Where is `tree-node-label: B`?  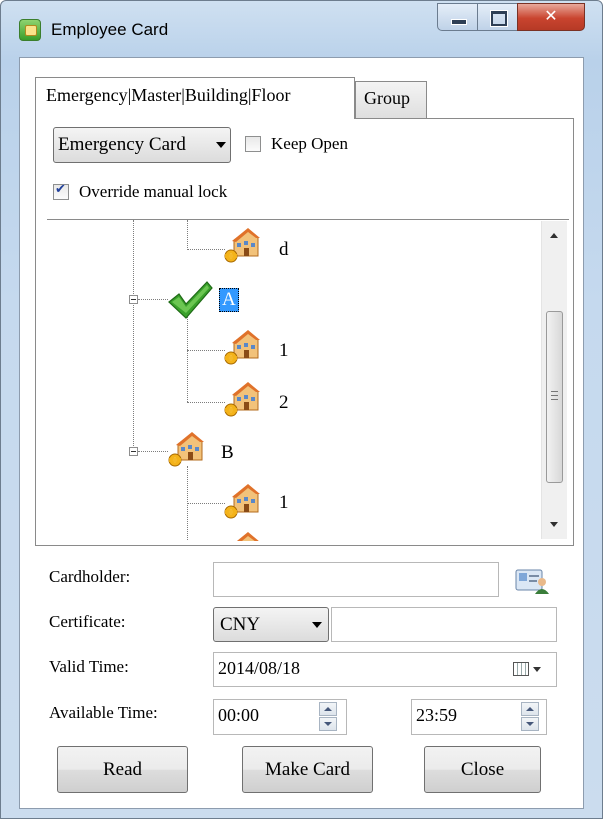
tree-node-label: B is located at coordinates (227, 453).